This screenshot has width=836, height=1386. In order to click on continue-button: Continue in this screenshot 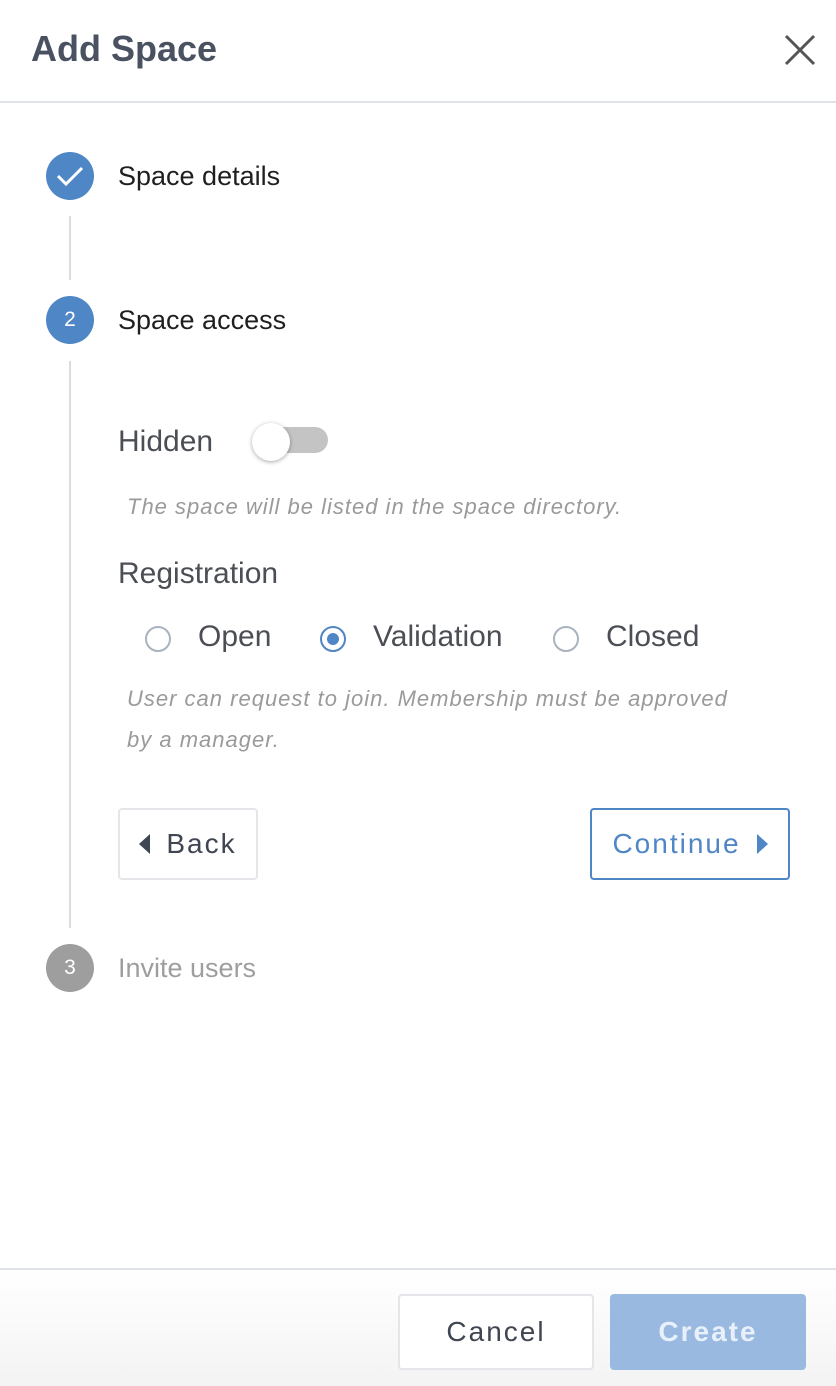, I will do `click(690, 844)`.